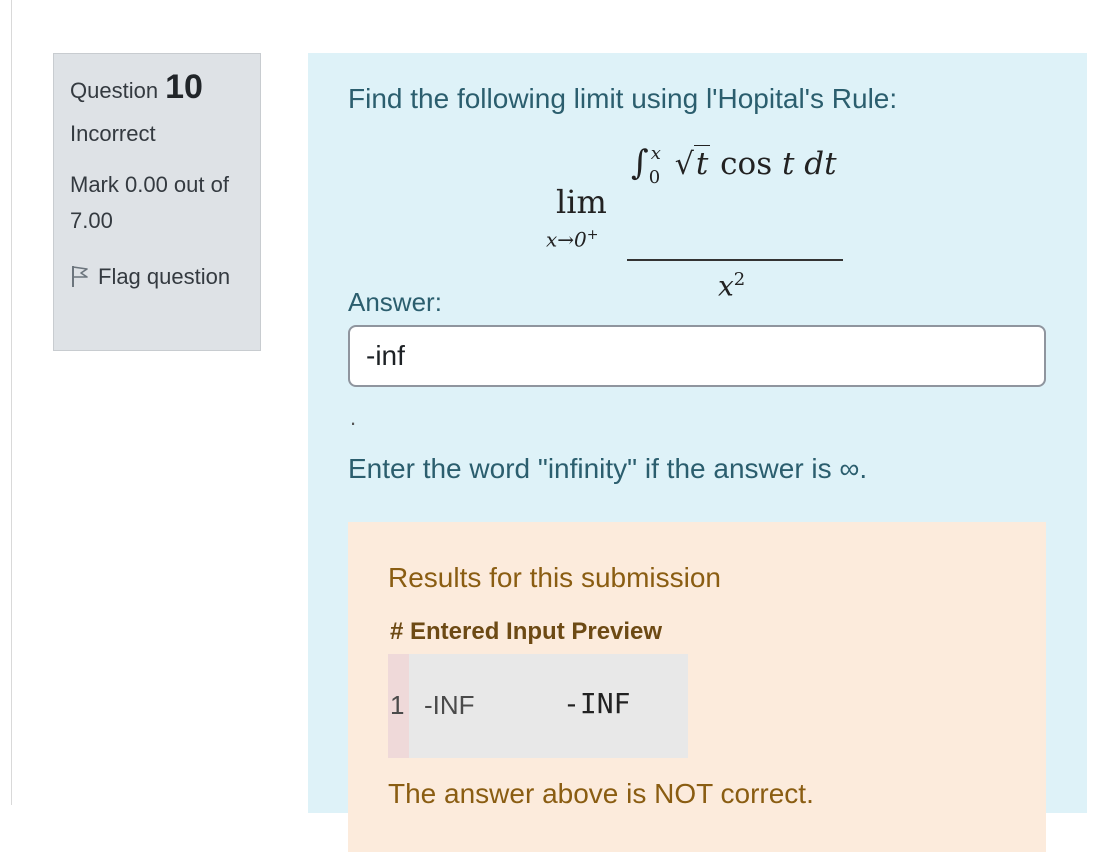  Describe the element at coordinates (659, 165) in the screenshot. I see `integral-limits: x0` at that location.